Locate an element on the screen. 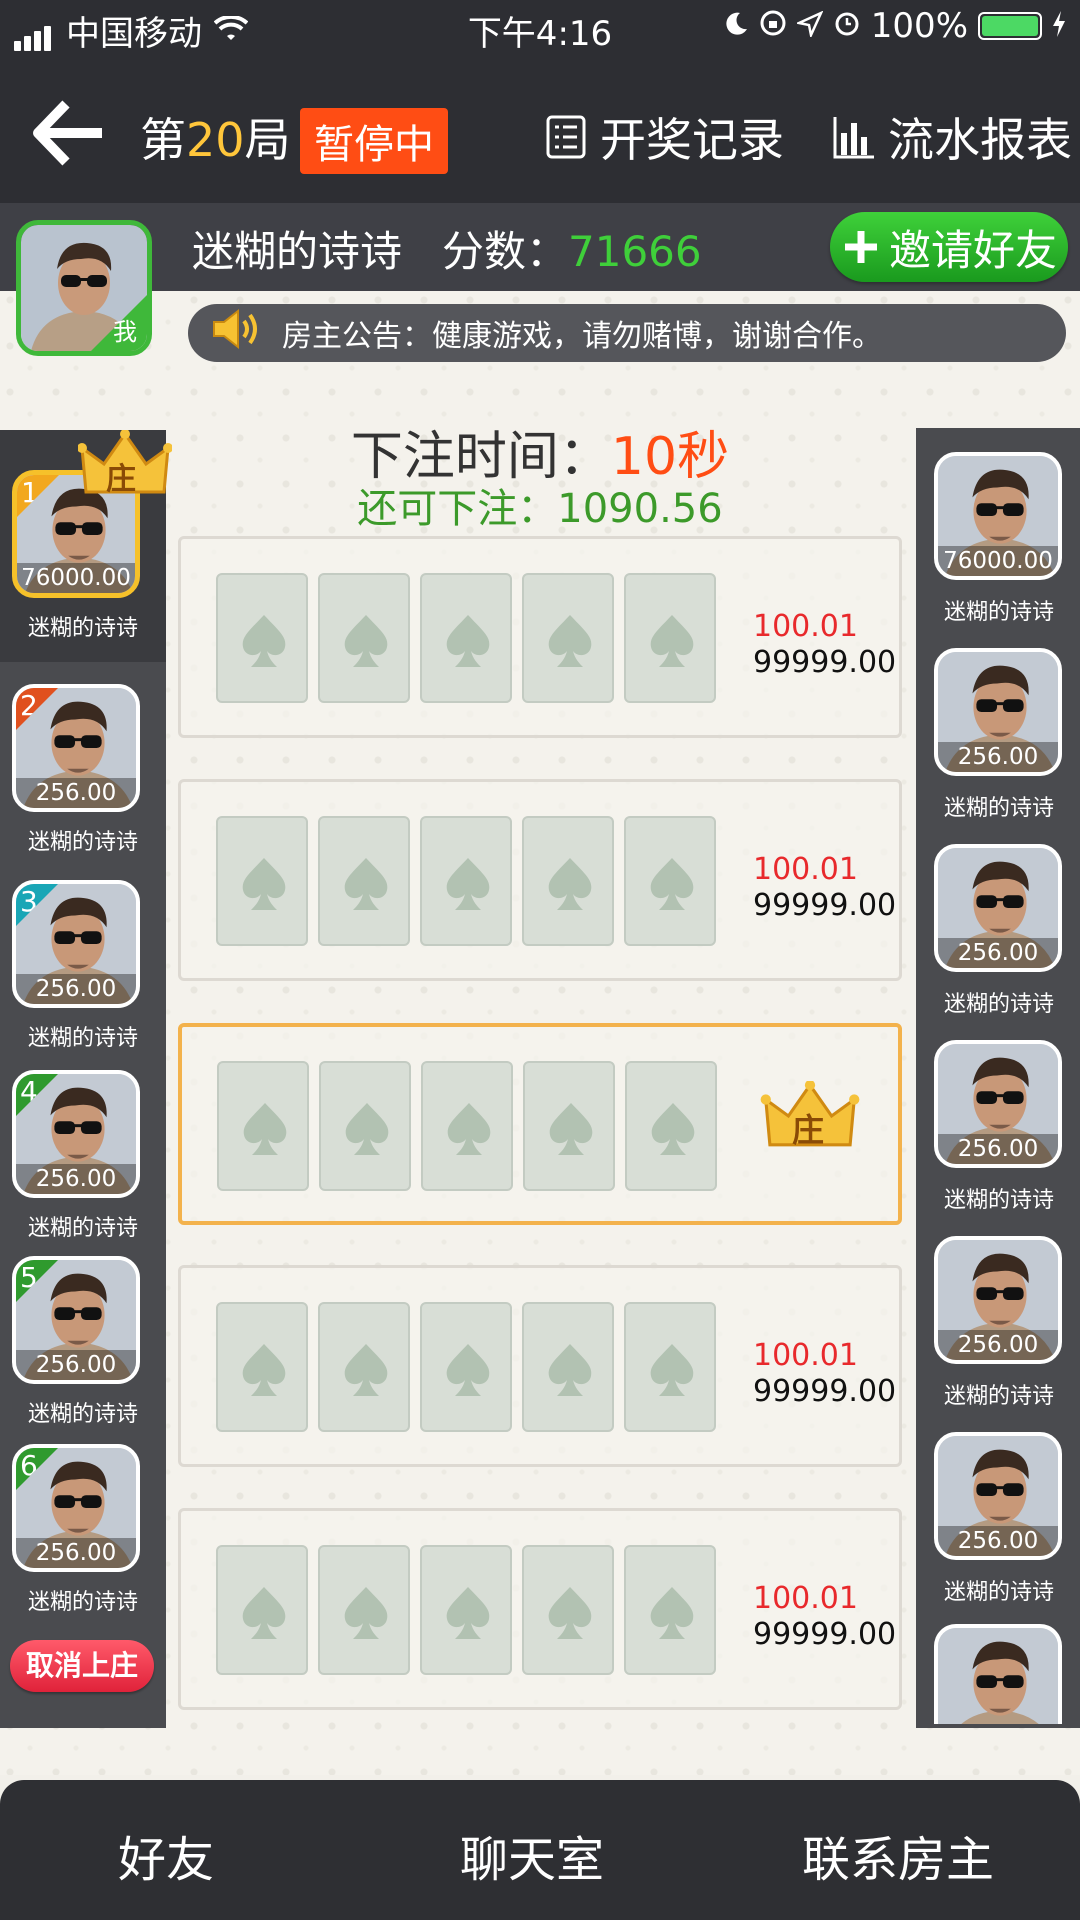 The width and height of the screenshot is (1080, 1920). cancel-banker-button: 取消上庄 is located at coordinates (82, 1666).